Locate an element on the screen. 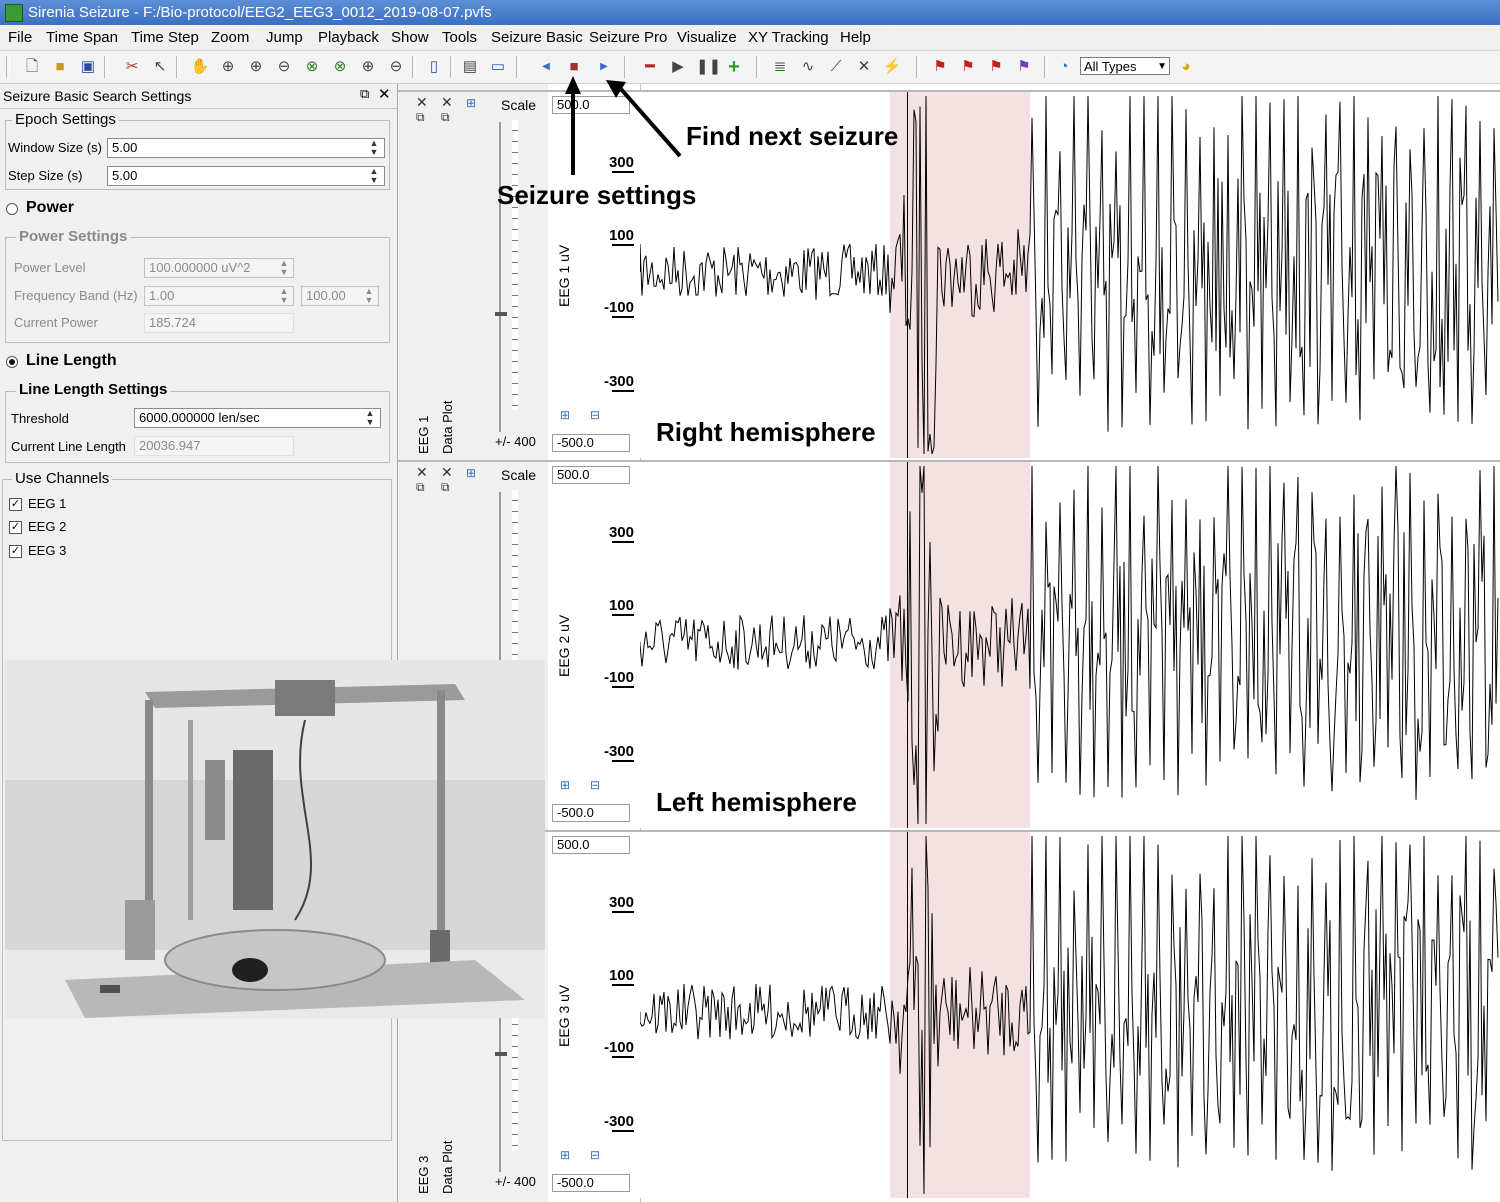 The width and height of the screenshot is (1500, 1202). axis-min-value: -500.0 is located at coordinates (575, 812).